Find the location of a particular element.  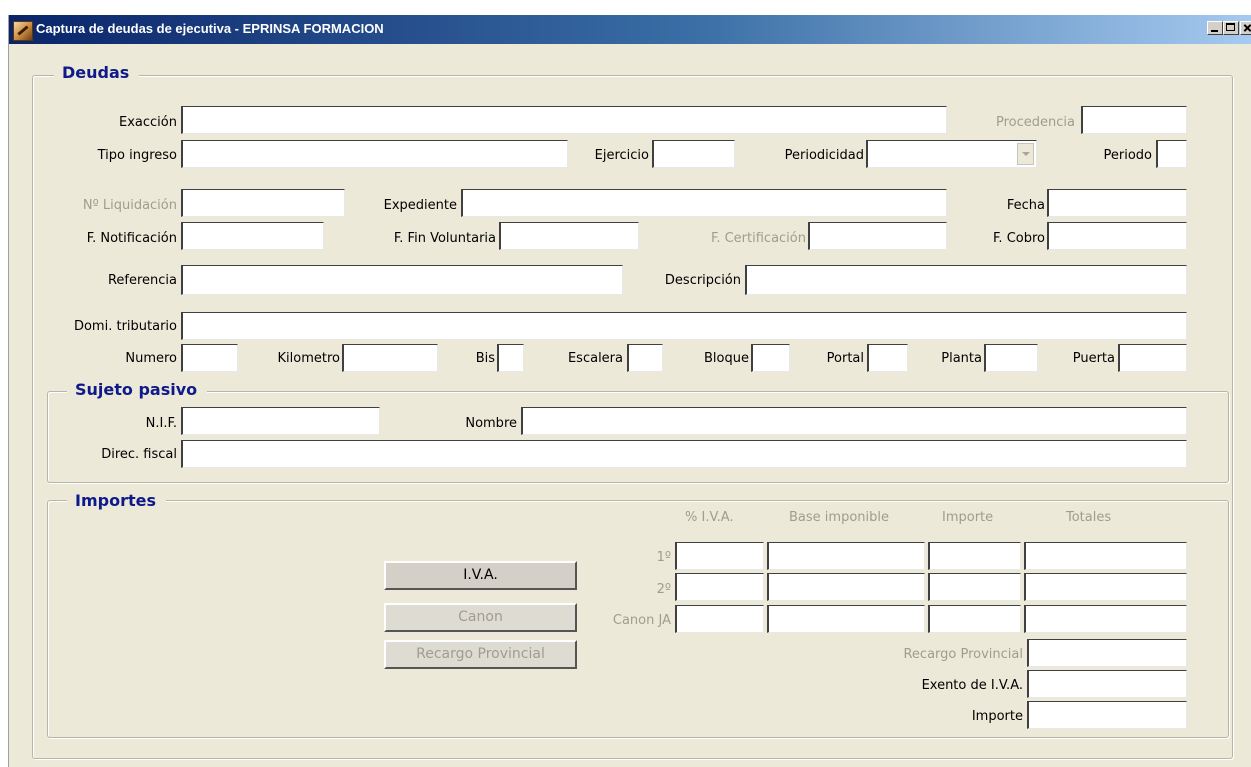

descripcion-label: Descripción is located at coordinates (702, 280).